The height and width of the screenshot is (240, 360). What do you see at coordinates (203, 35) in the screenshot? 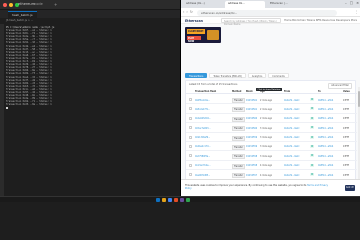
I see `ad-banner: CLAIM NOW! PLAY NOW` at bounding box center [203, 35].